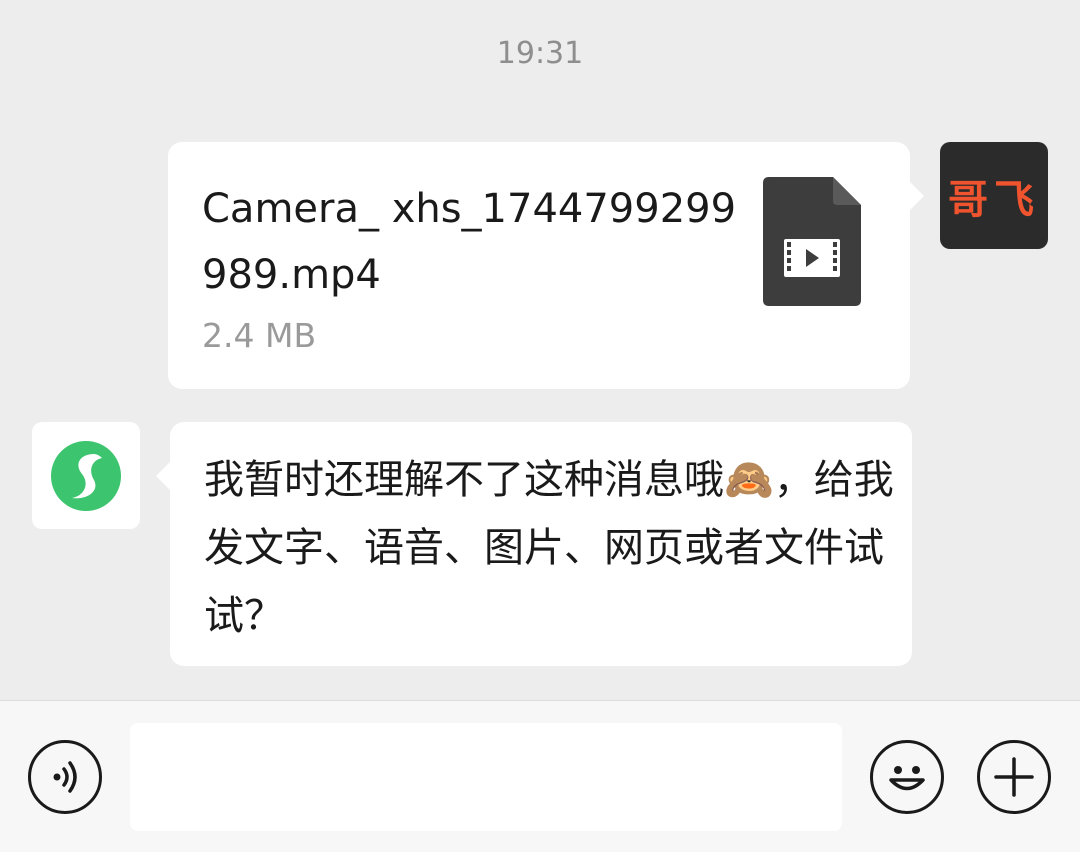 The height and width of the screenshot is (852, 1080). Describe the element at coordinates (540, 53) in the screenshot. I see `message-timestamp: 19:31` at that location.